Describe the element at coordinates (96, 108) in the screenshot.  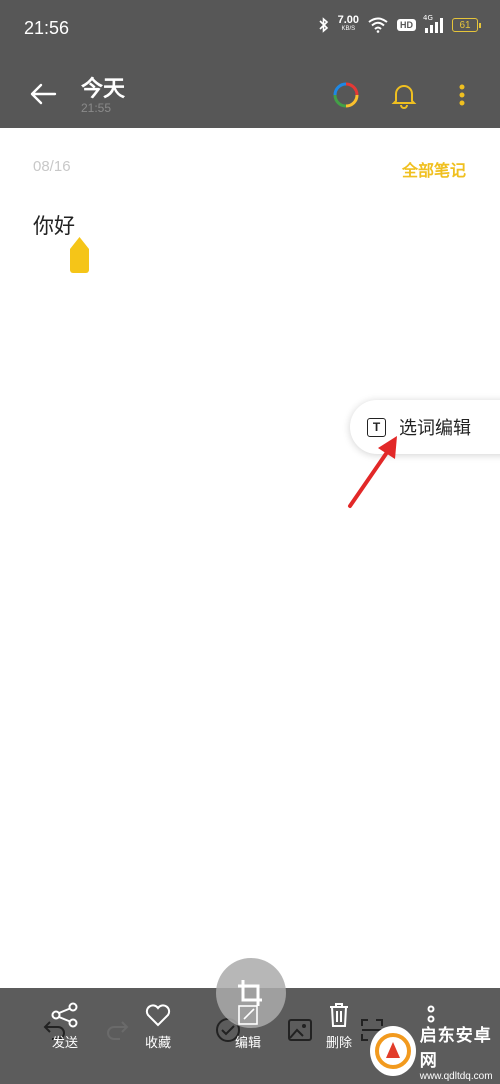
I see `page-subtitle: 21:55` at that location.